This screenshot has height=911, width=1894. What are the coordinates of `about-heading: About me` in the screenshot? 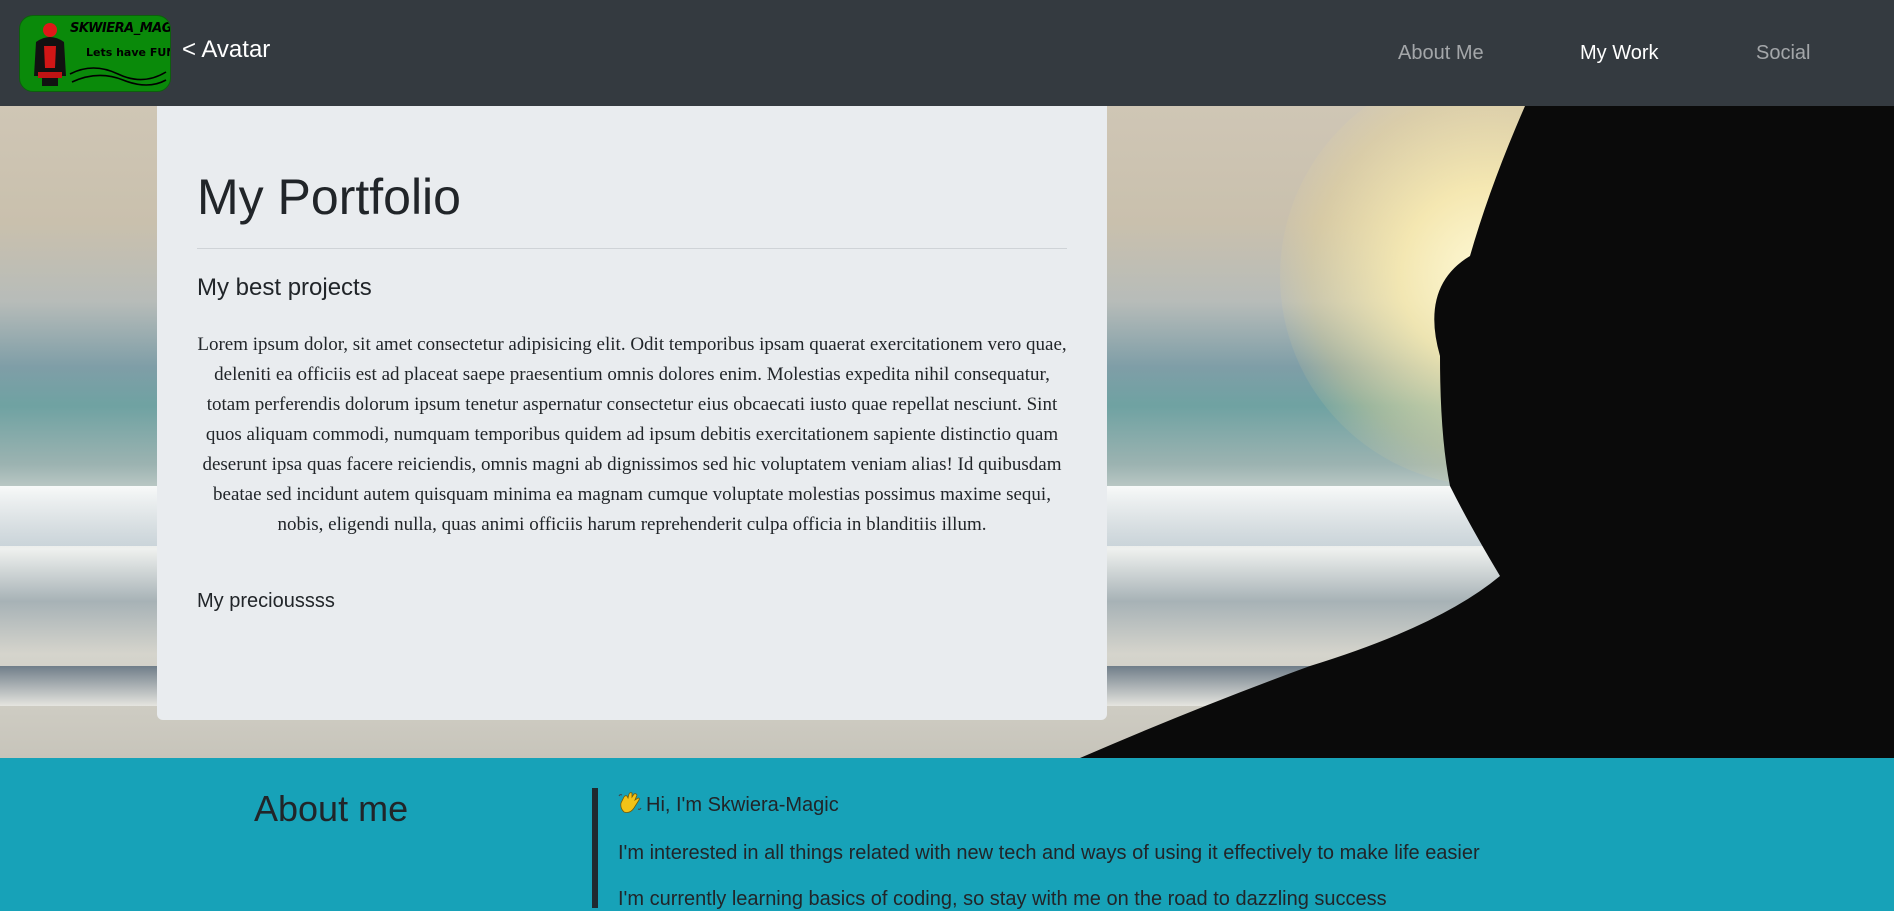 It's located at (331, 808).